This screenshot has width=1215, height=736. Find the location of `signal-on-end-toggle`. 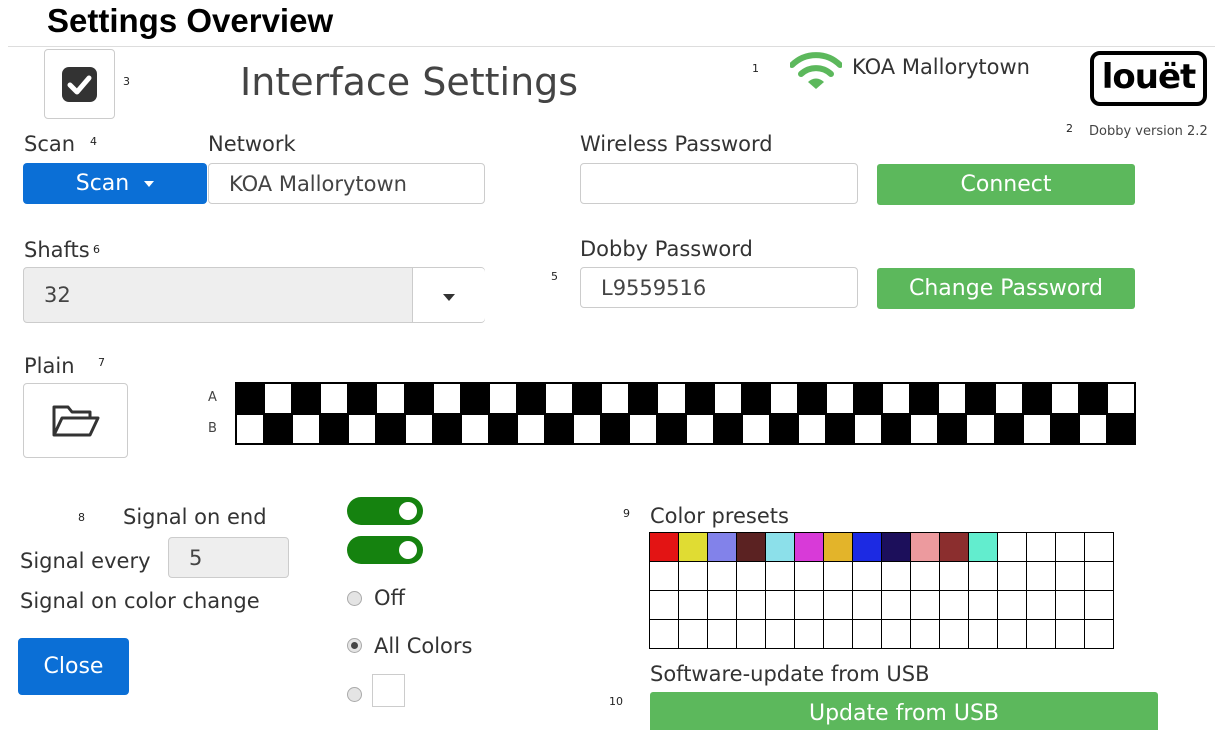

signal-on-end-toggle is located at coordinates (385, 511).